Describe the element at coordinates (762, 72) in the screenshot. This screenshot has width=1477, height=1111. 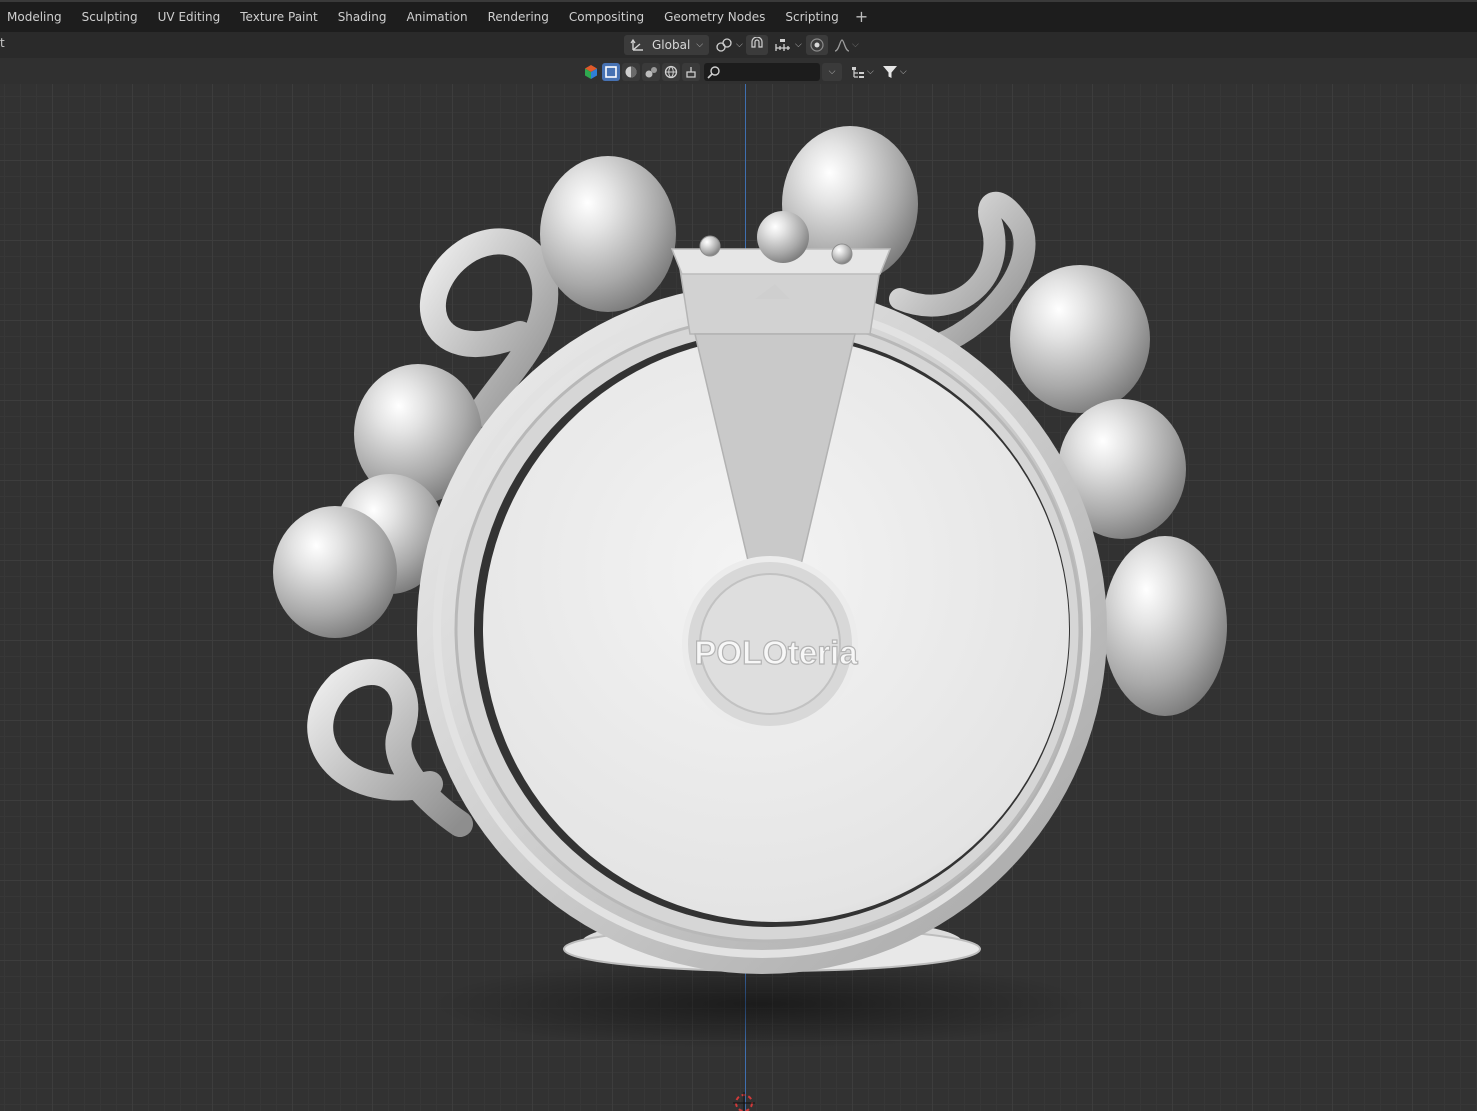
I see `search-input` at that location.